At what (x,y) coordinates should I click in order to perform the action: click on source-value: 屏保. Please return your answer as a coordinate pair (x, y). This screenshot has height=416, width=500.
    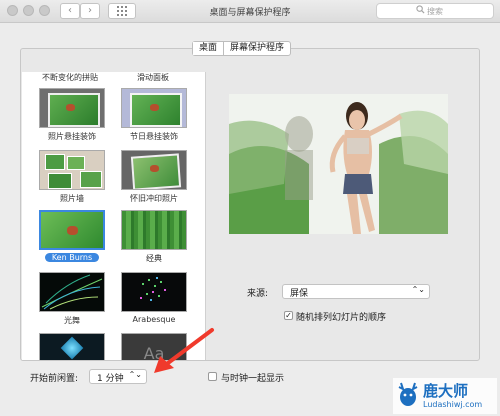
    Looking at the image, I should click on (299, 294).